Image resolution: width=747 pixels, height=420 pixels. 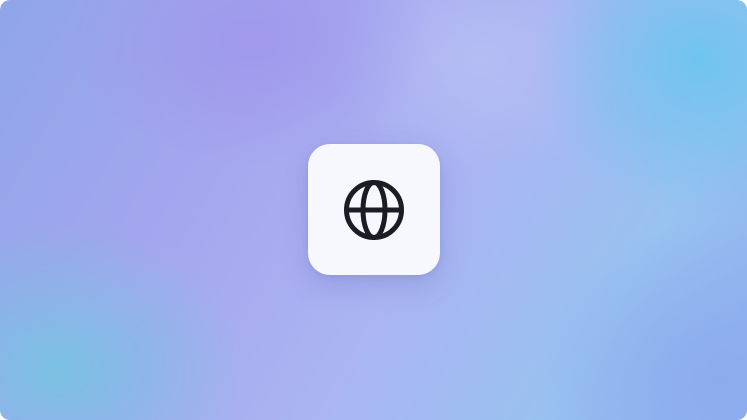 I want to click on globe-icon, so click(x=374, y=210).